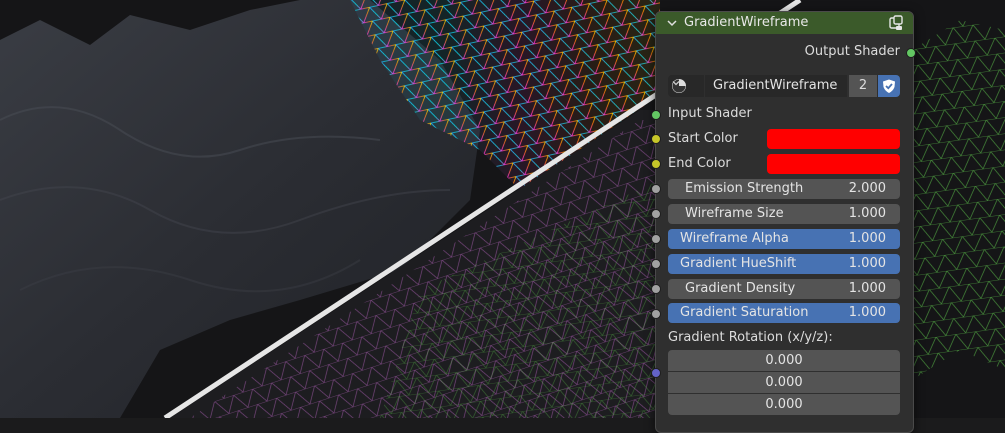 Image resolution: width=1005 pixels, height=433 pixels. What do you see at coordinates (863, 86) in the screenshot?
I see `user-count-button: 2` at bounding box center [863, 86].